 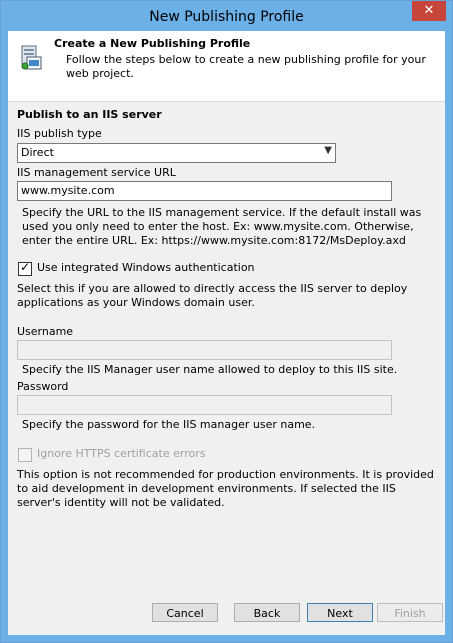 I want to click on back-button: Back, so click(x=267, y=612).